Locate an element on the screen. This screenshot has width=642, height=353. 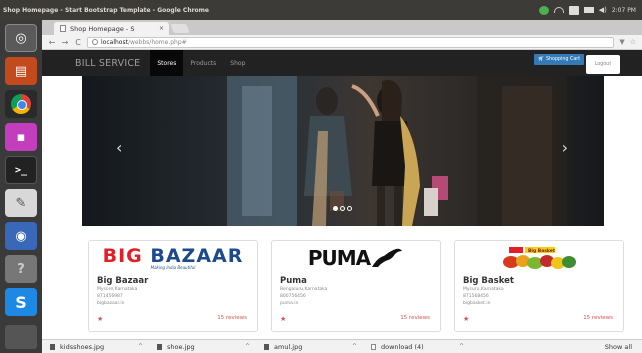
skype-icon: S is located at coordinates (21, 302).